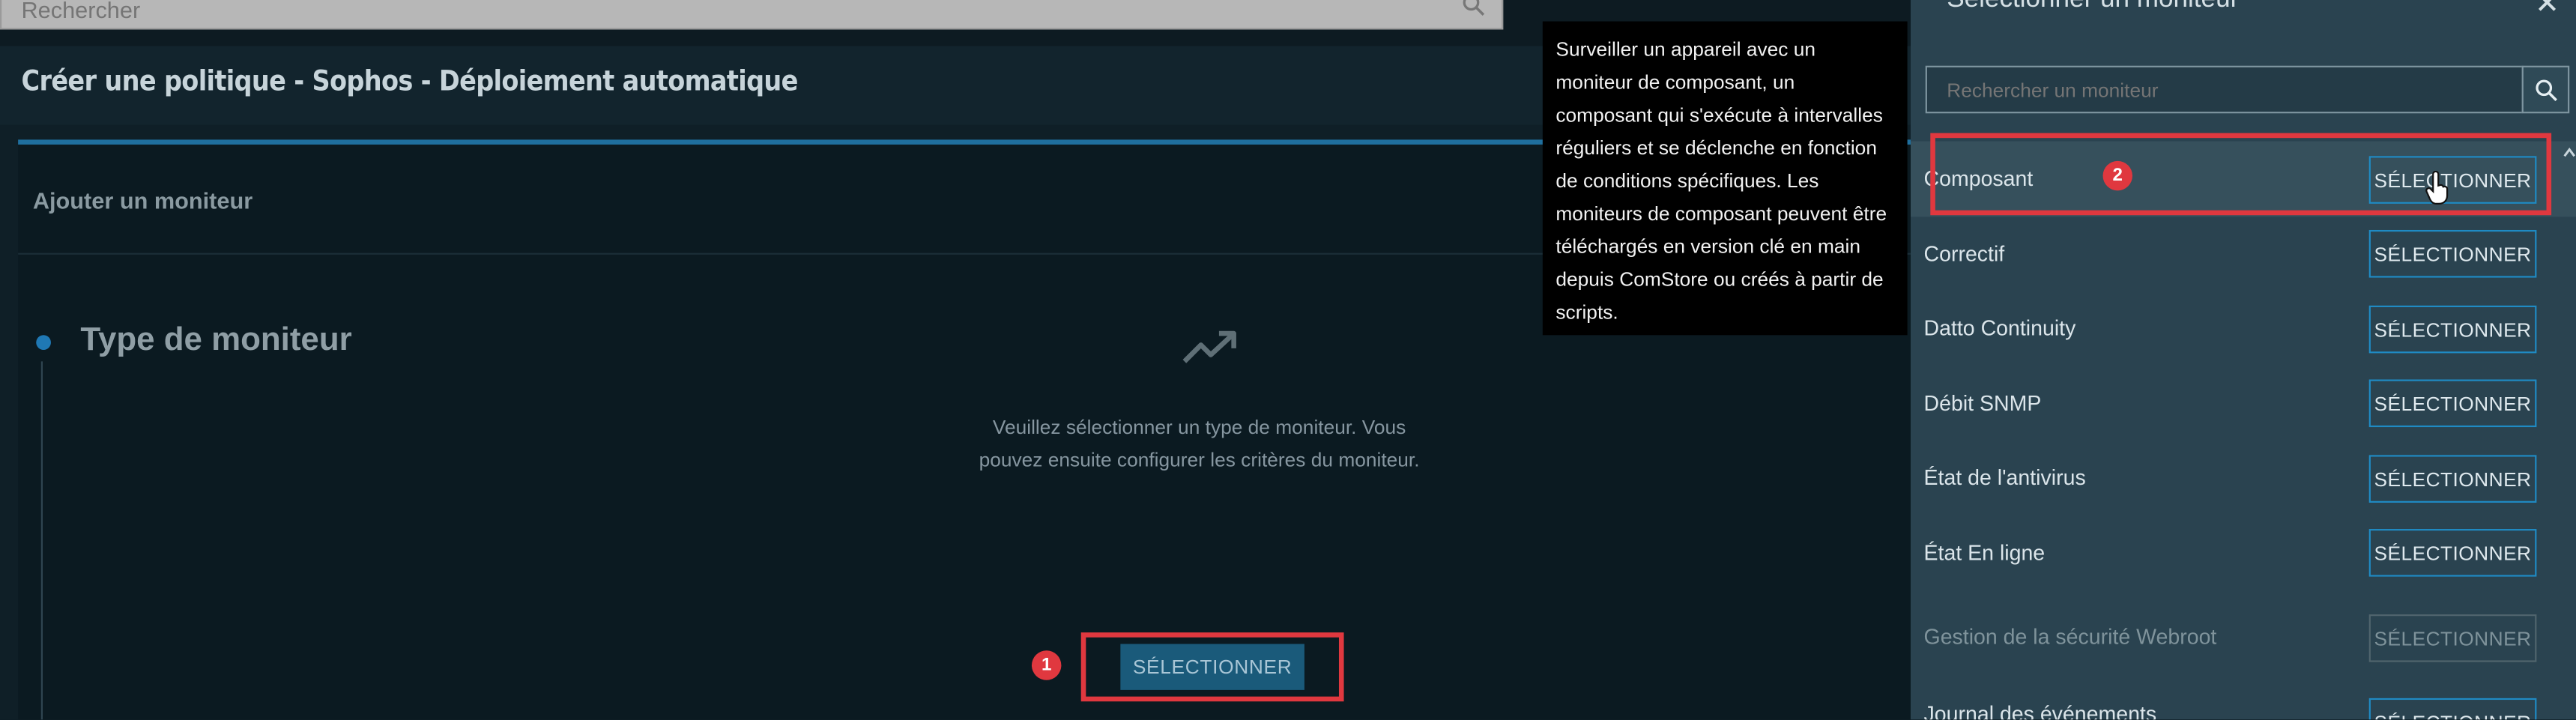 This screenshot has height=720, width=2576. Describe the element at coordinates (1999, 327) in the screenshot. I see `monitor-label: Datto Continuity` at that location.